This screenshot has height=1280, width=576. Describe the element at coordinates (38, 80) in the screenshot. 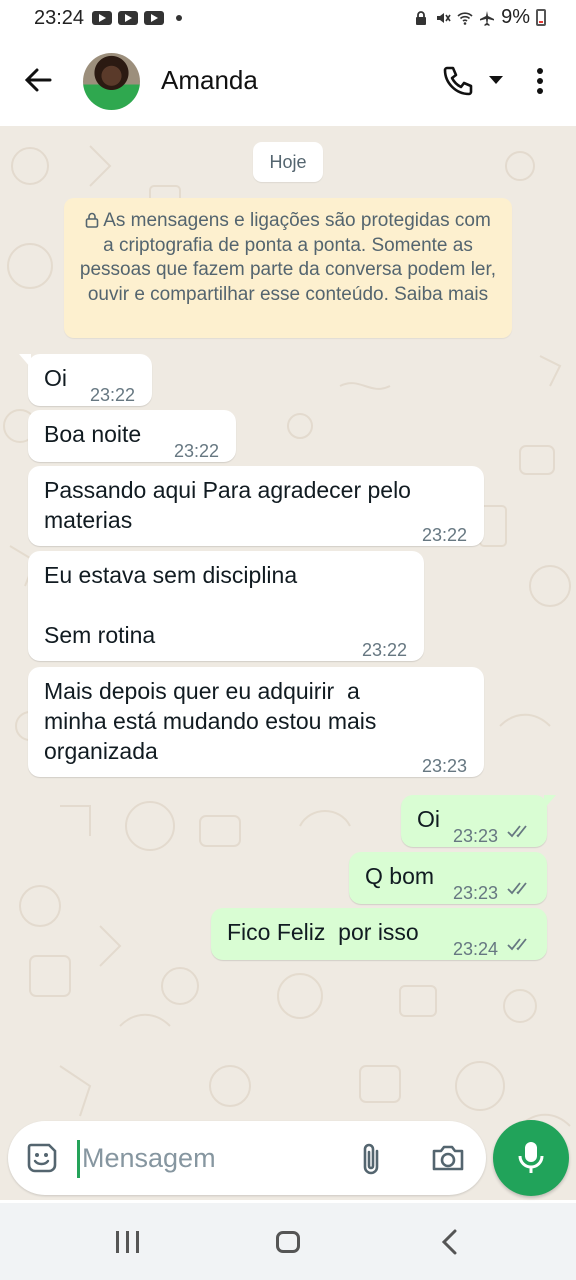

I see `back-arrow-icon` at that location.